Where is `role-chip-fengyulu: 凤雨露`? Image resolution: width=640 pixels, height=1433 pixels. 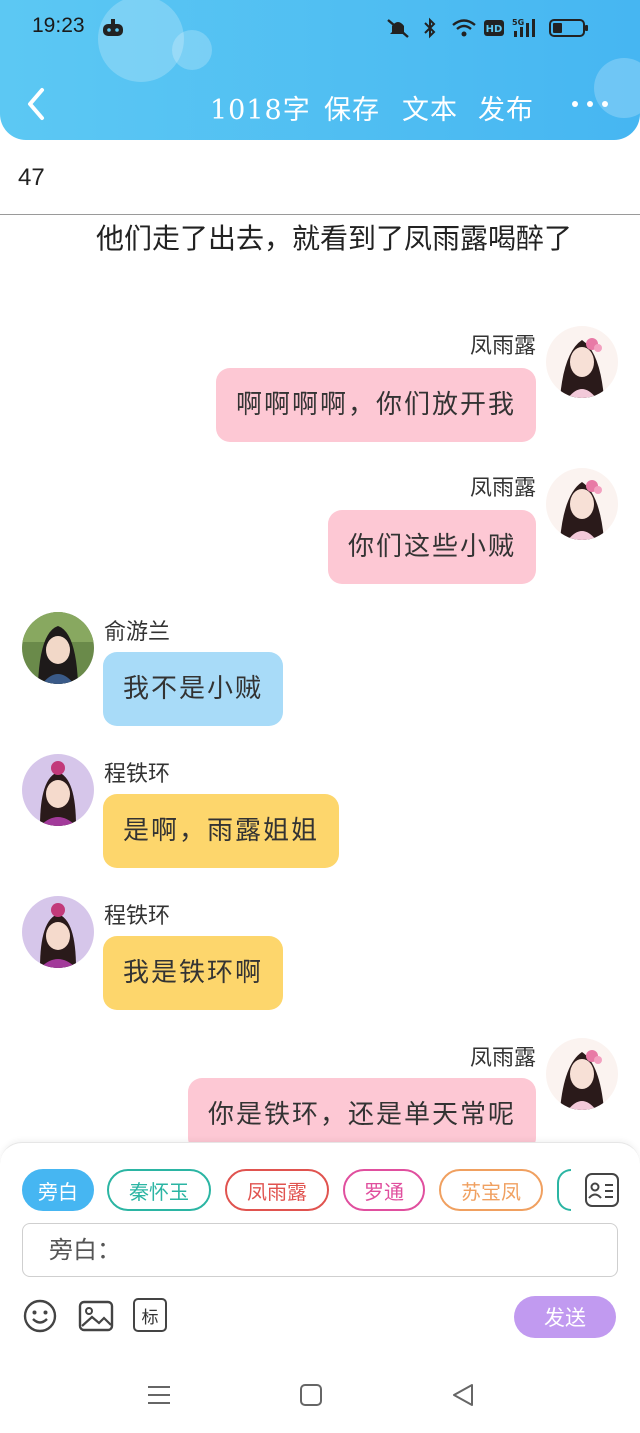 role-chip-fengyulu: 凤雨露 is located at coordinates (277, 1190).